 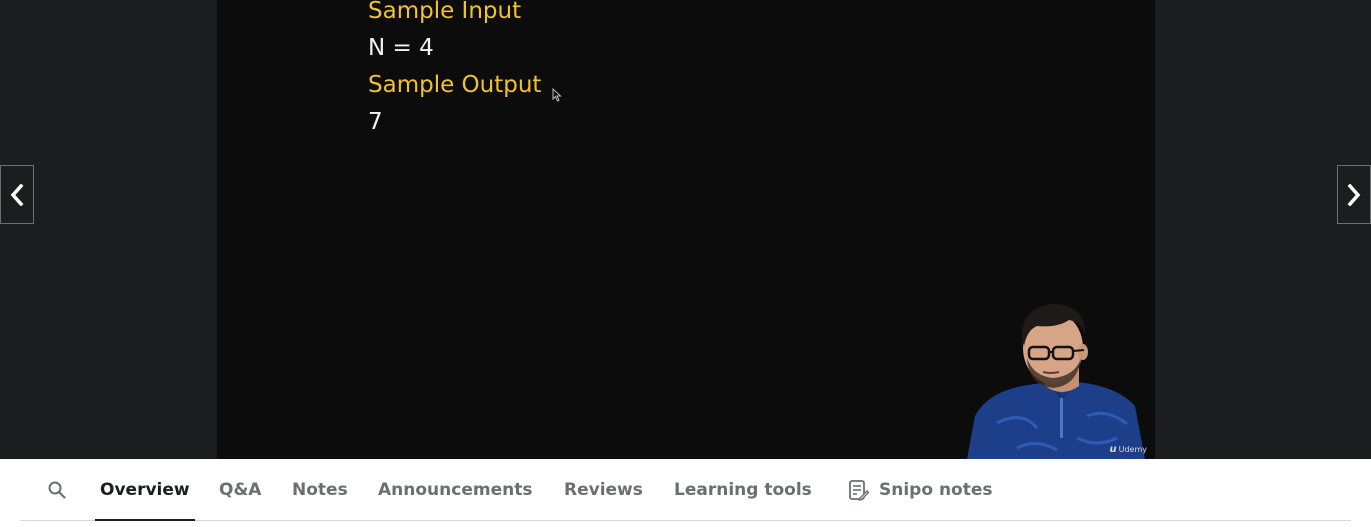 What do you see at coordinates (240, 489) in the screenshot?
I see `tab-qa: Q&A` at bounding box center [240, 489].